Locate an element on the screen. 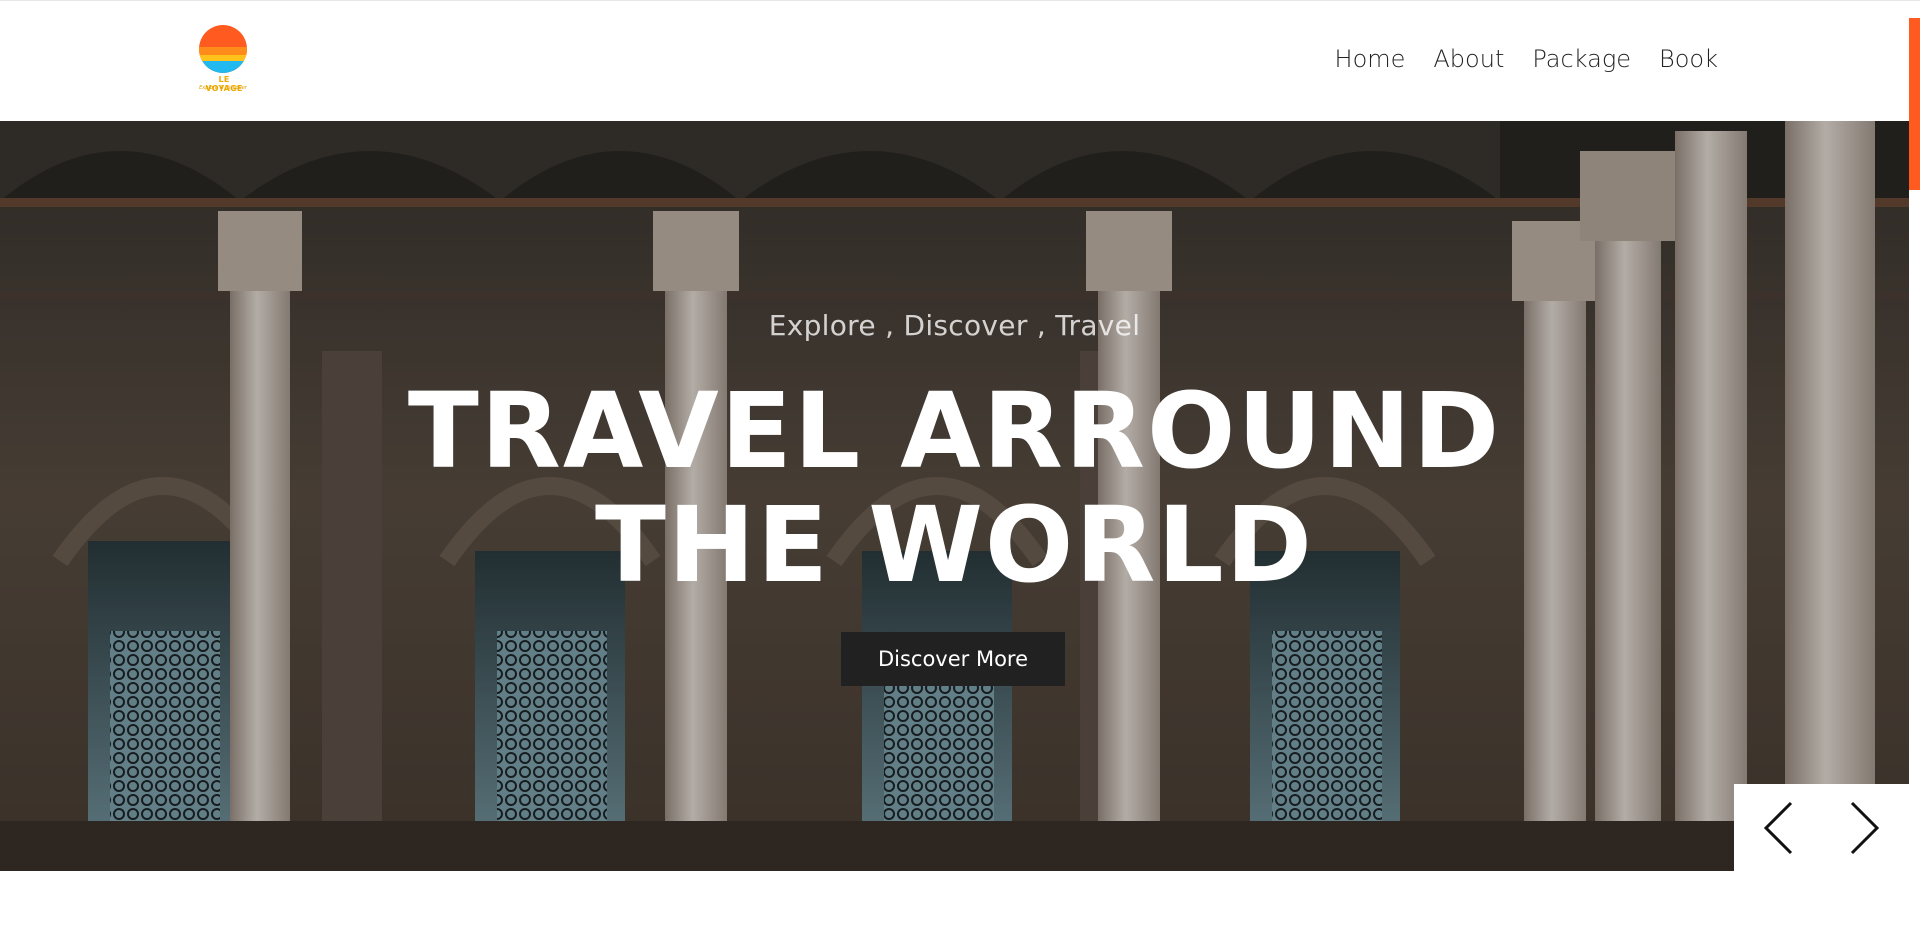 The image size is (1920, 934). slider-prev-button is located at coordinates (1778, 828).